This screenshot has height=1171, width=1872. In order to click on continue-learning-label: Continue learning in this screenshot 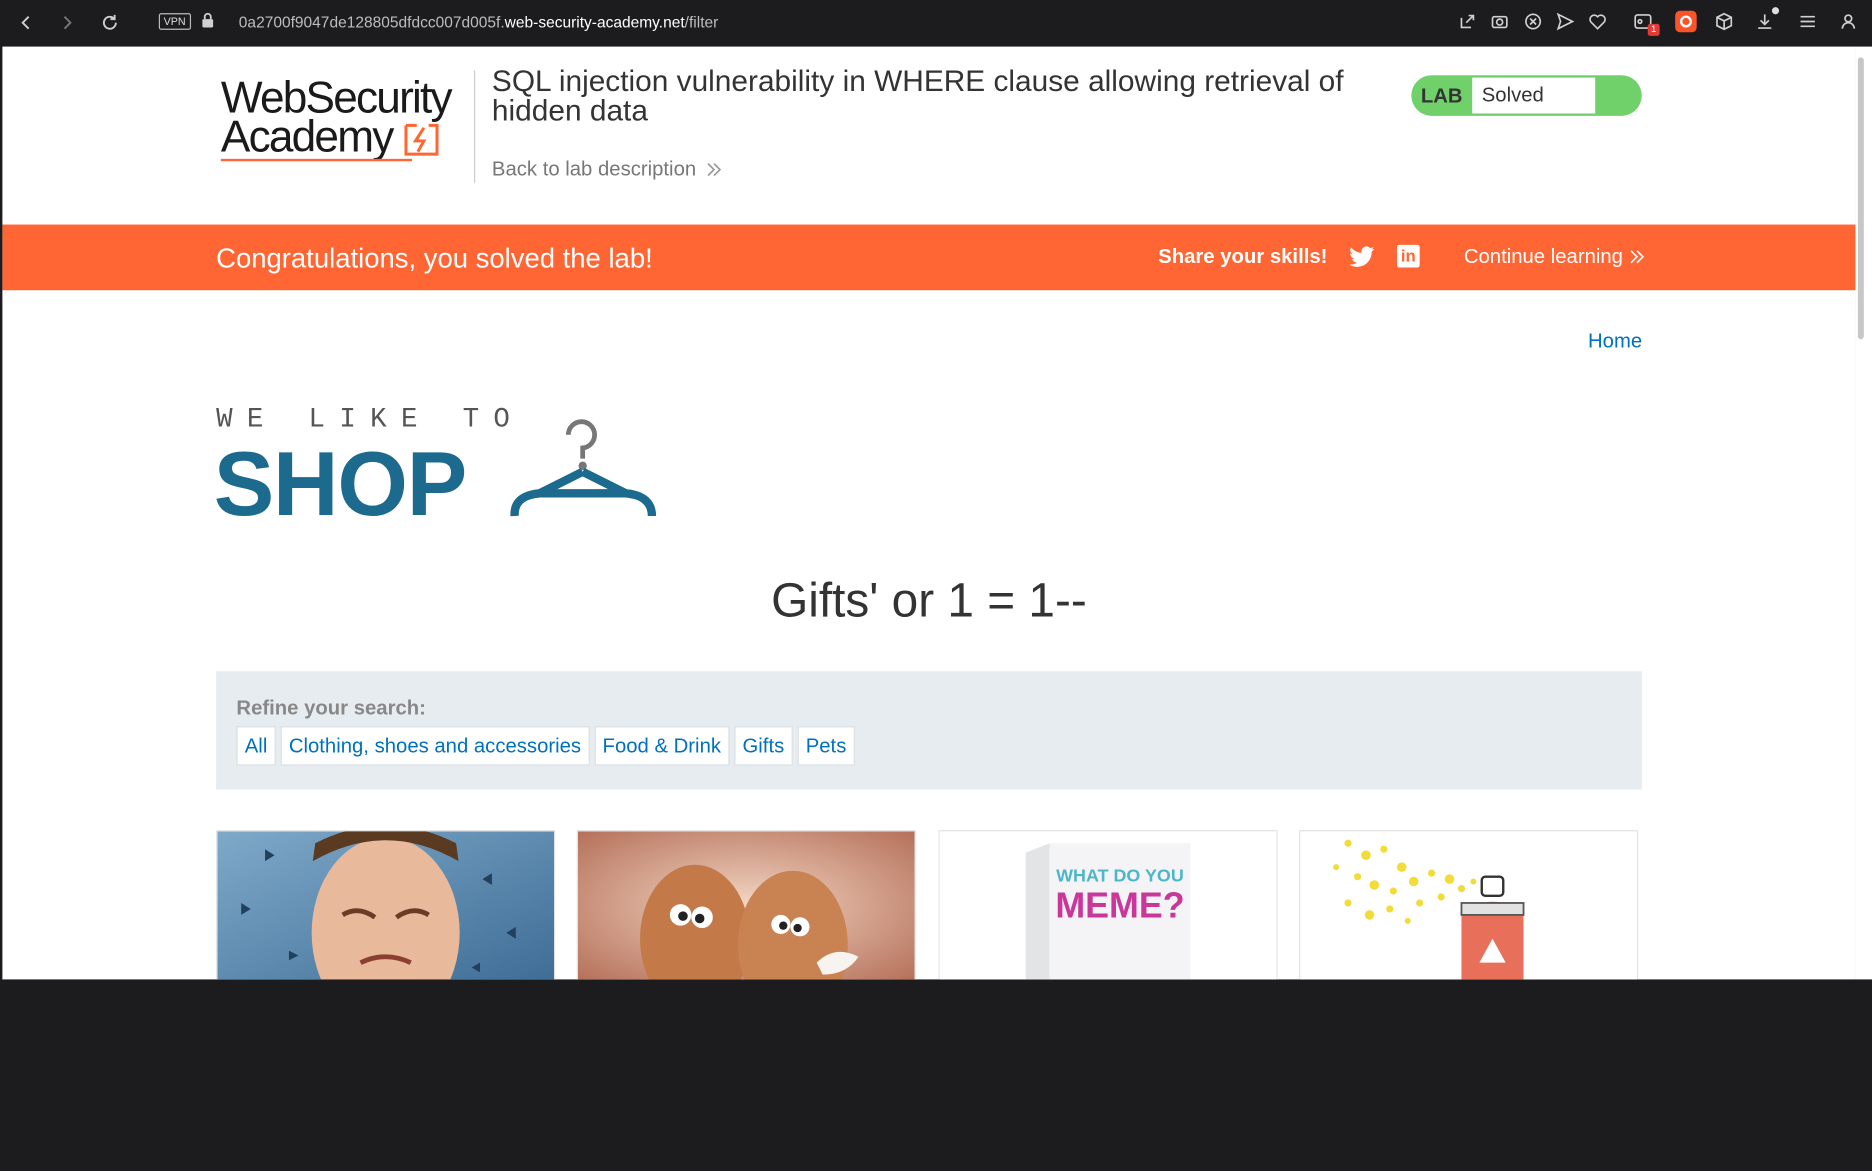, I will do `click(1543, 256)`.